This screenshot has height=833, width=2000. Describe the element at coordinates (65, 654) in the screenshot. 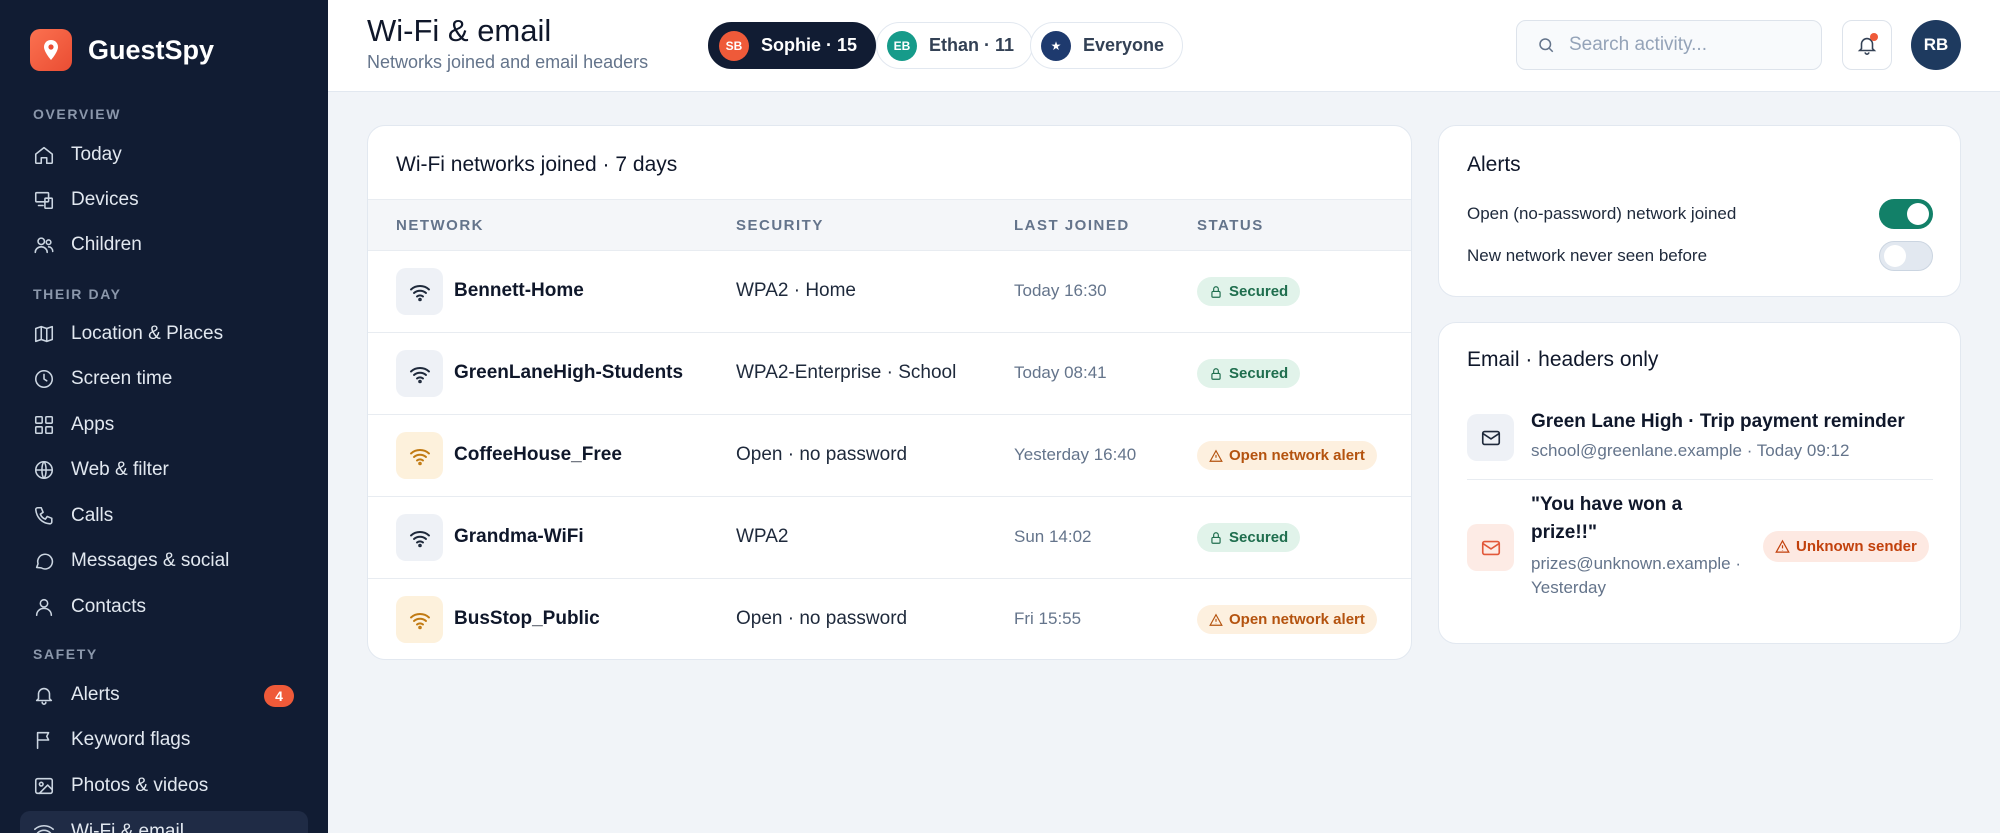

I see `nav-section-safety: SAFETY` at that location.